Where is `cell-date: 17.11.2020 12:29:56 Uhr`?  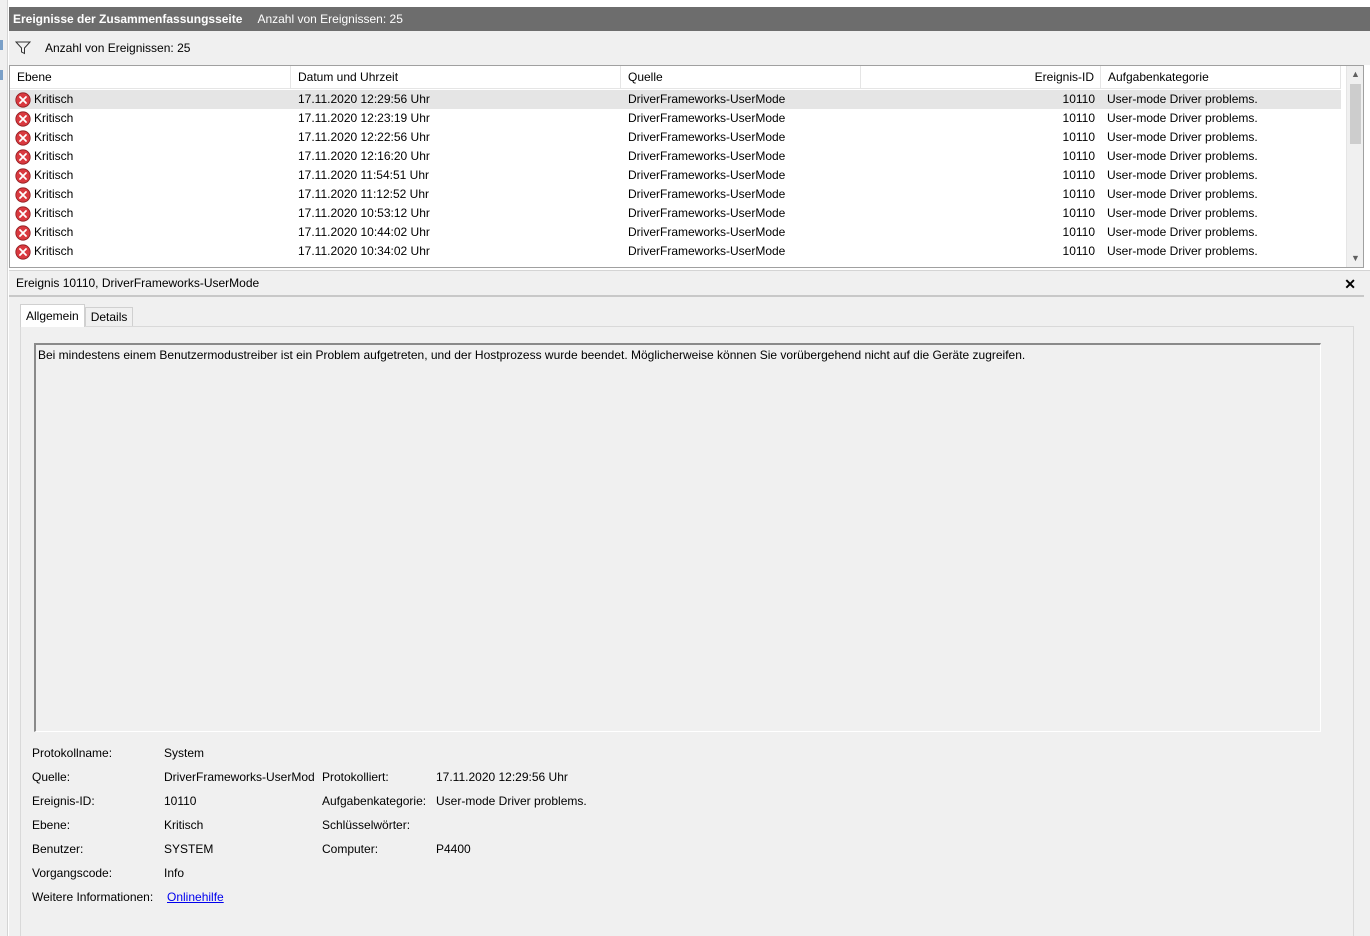 cell-date: 17.11.2020 12:29:56 Uhr is located at coordinates (364, 99).